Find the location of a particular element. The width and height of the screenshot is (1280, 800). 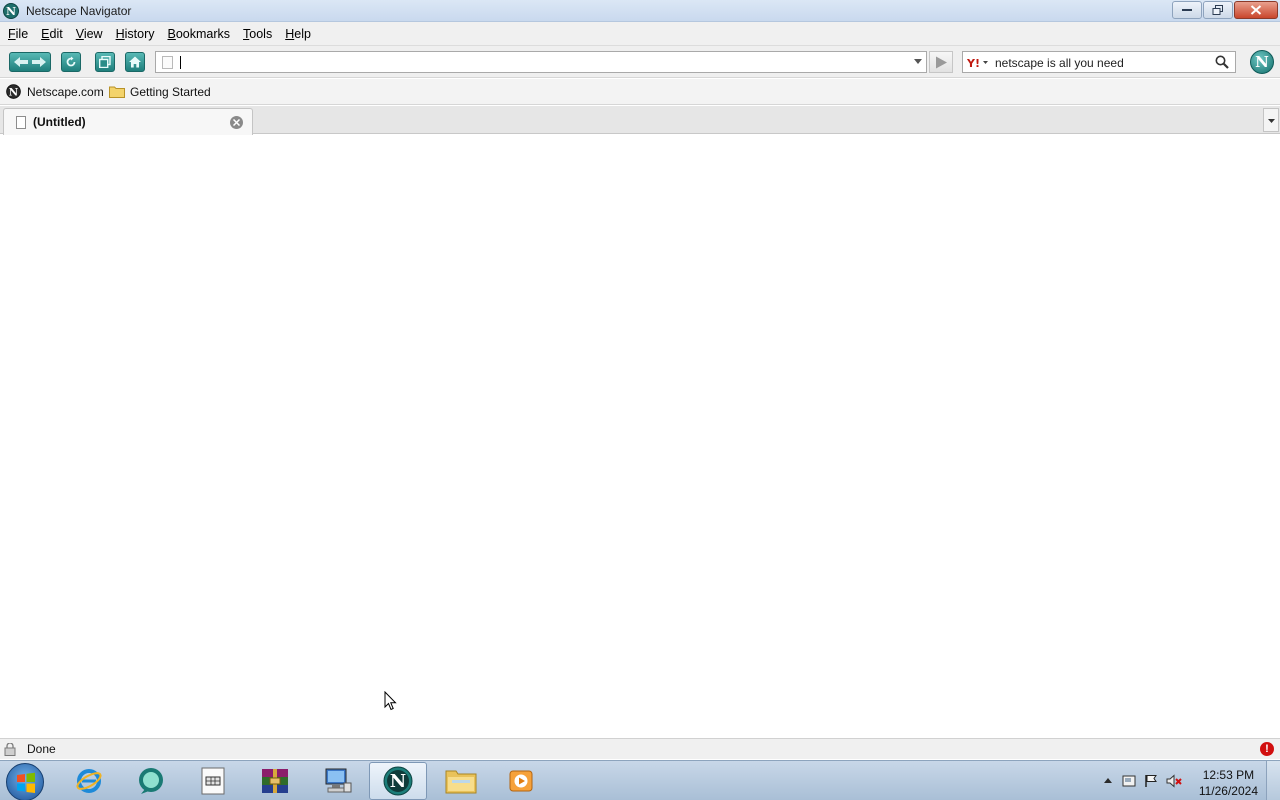

new-tab-icon is located at coordinates (105, 62).